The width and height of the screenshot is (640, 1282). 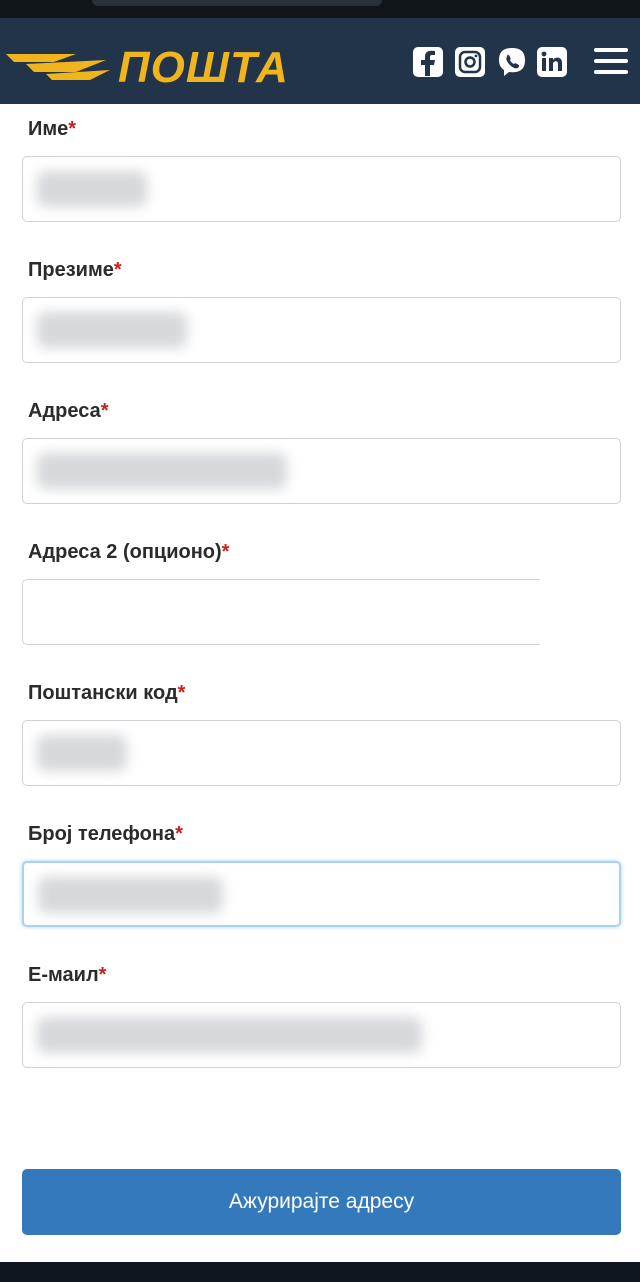 I want to click on bottom-bar, so click(x=320, y=1272).